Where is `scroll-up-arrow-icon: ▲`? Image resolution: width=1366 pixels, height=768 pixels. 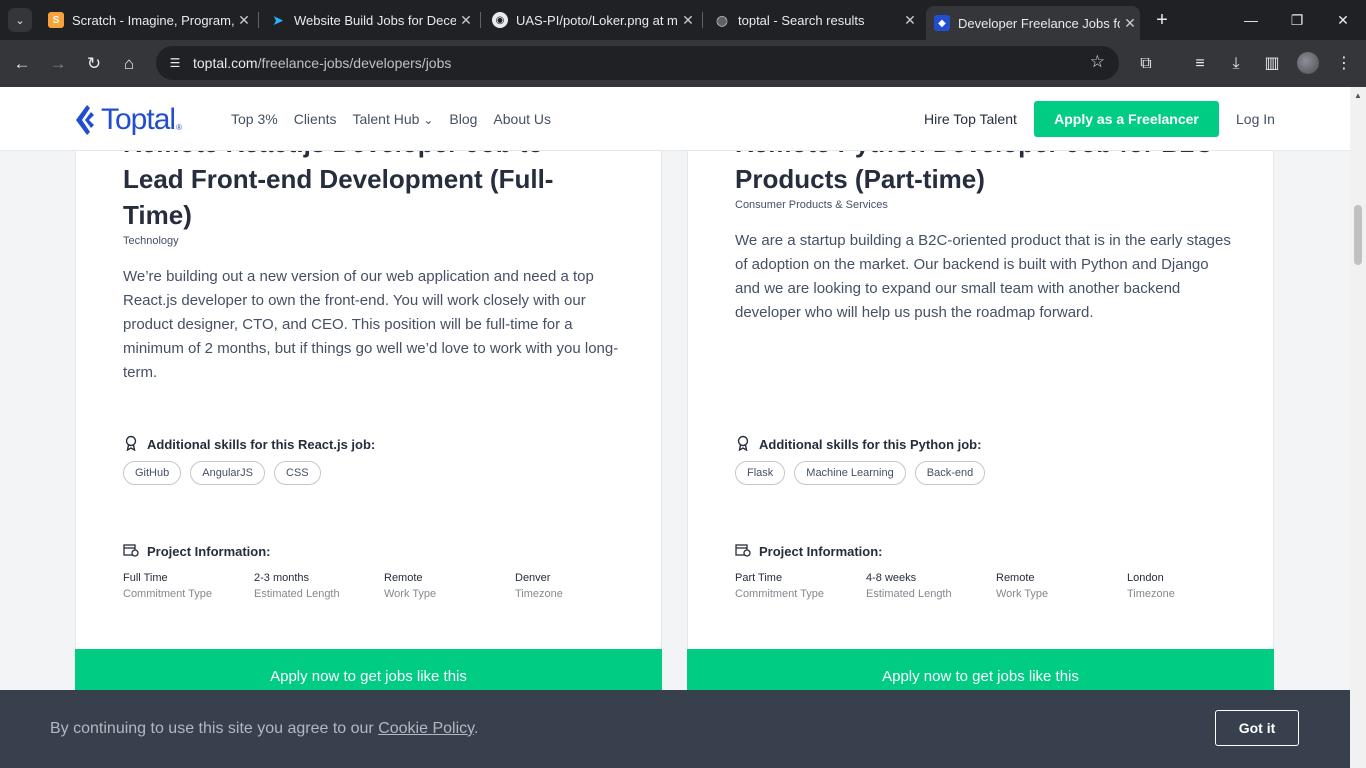 scroll-up-arrow-icon: ▲ is located at coordinates (1358, 95).